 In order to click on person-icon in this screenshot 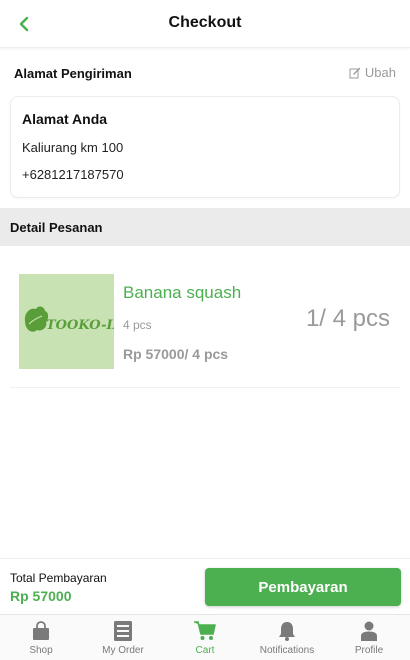, I will do `click(369, 631)`.